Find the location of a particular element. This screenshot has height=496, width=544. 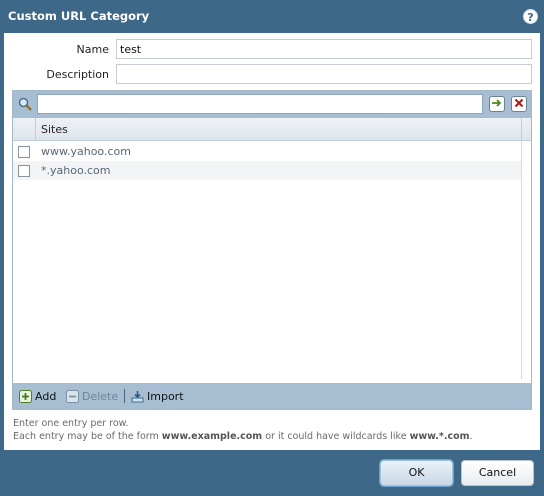

import-label: Import is located at coordinates (165, 396).